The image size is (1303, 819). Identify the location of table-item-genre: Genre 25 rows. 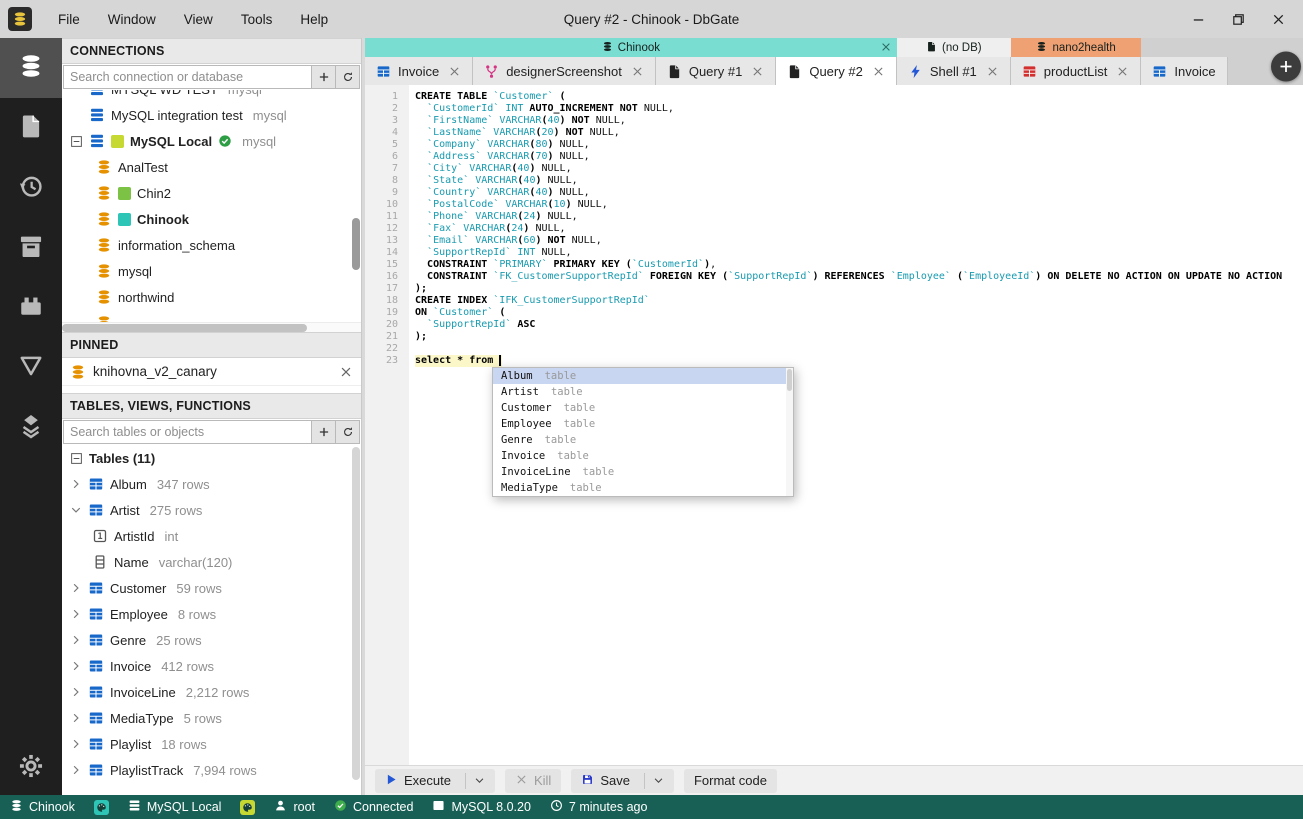
(211, 640).